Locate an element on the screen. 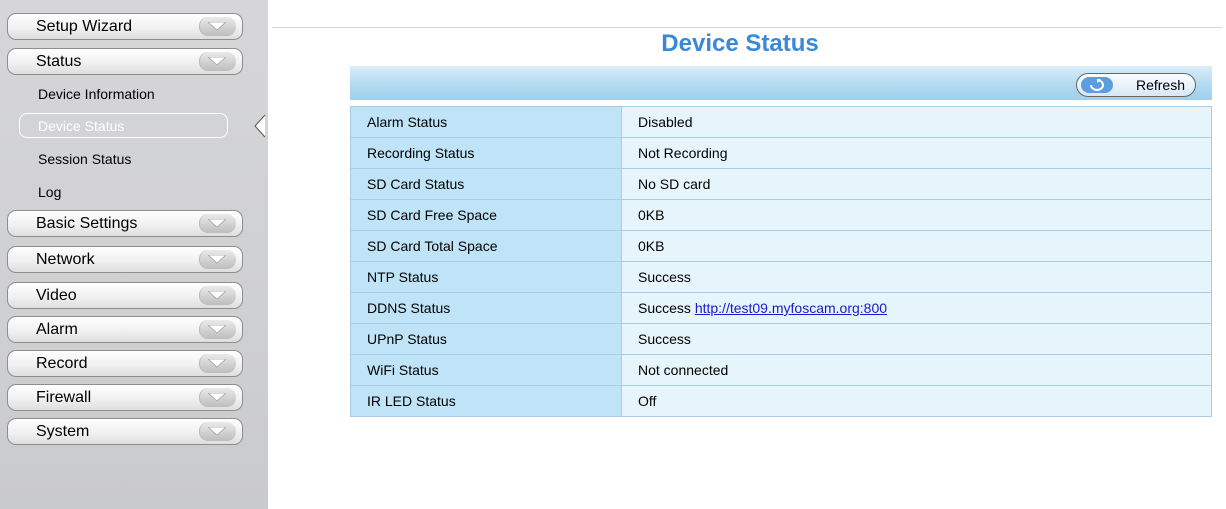  sidebar-item-device-status: Device Status is located at coordinates (123, 125).